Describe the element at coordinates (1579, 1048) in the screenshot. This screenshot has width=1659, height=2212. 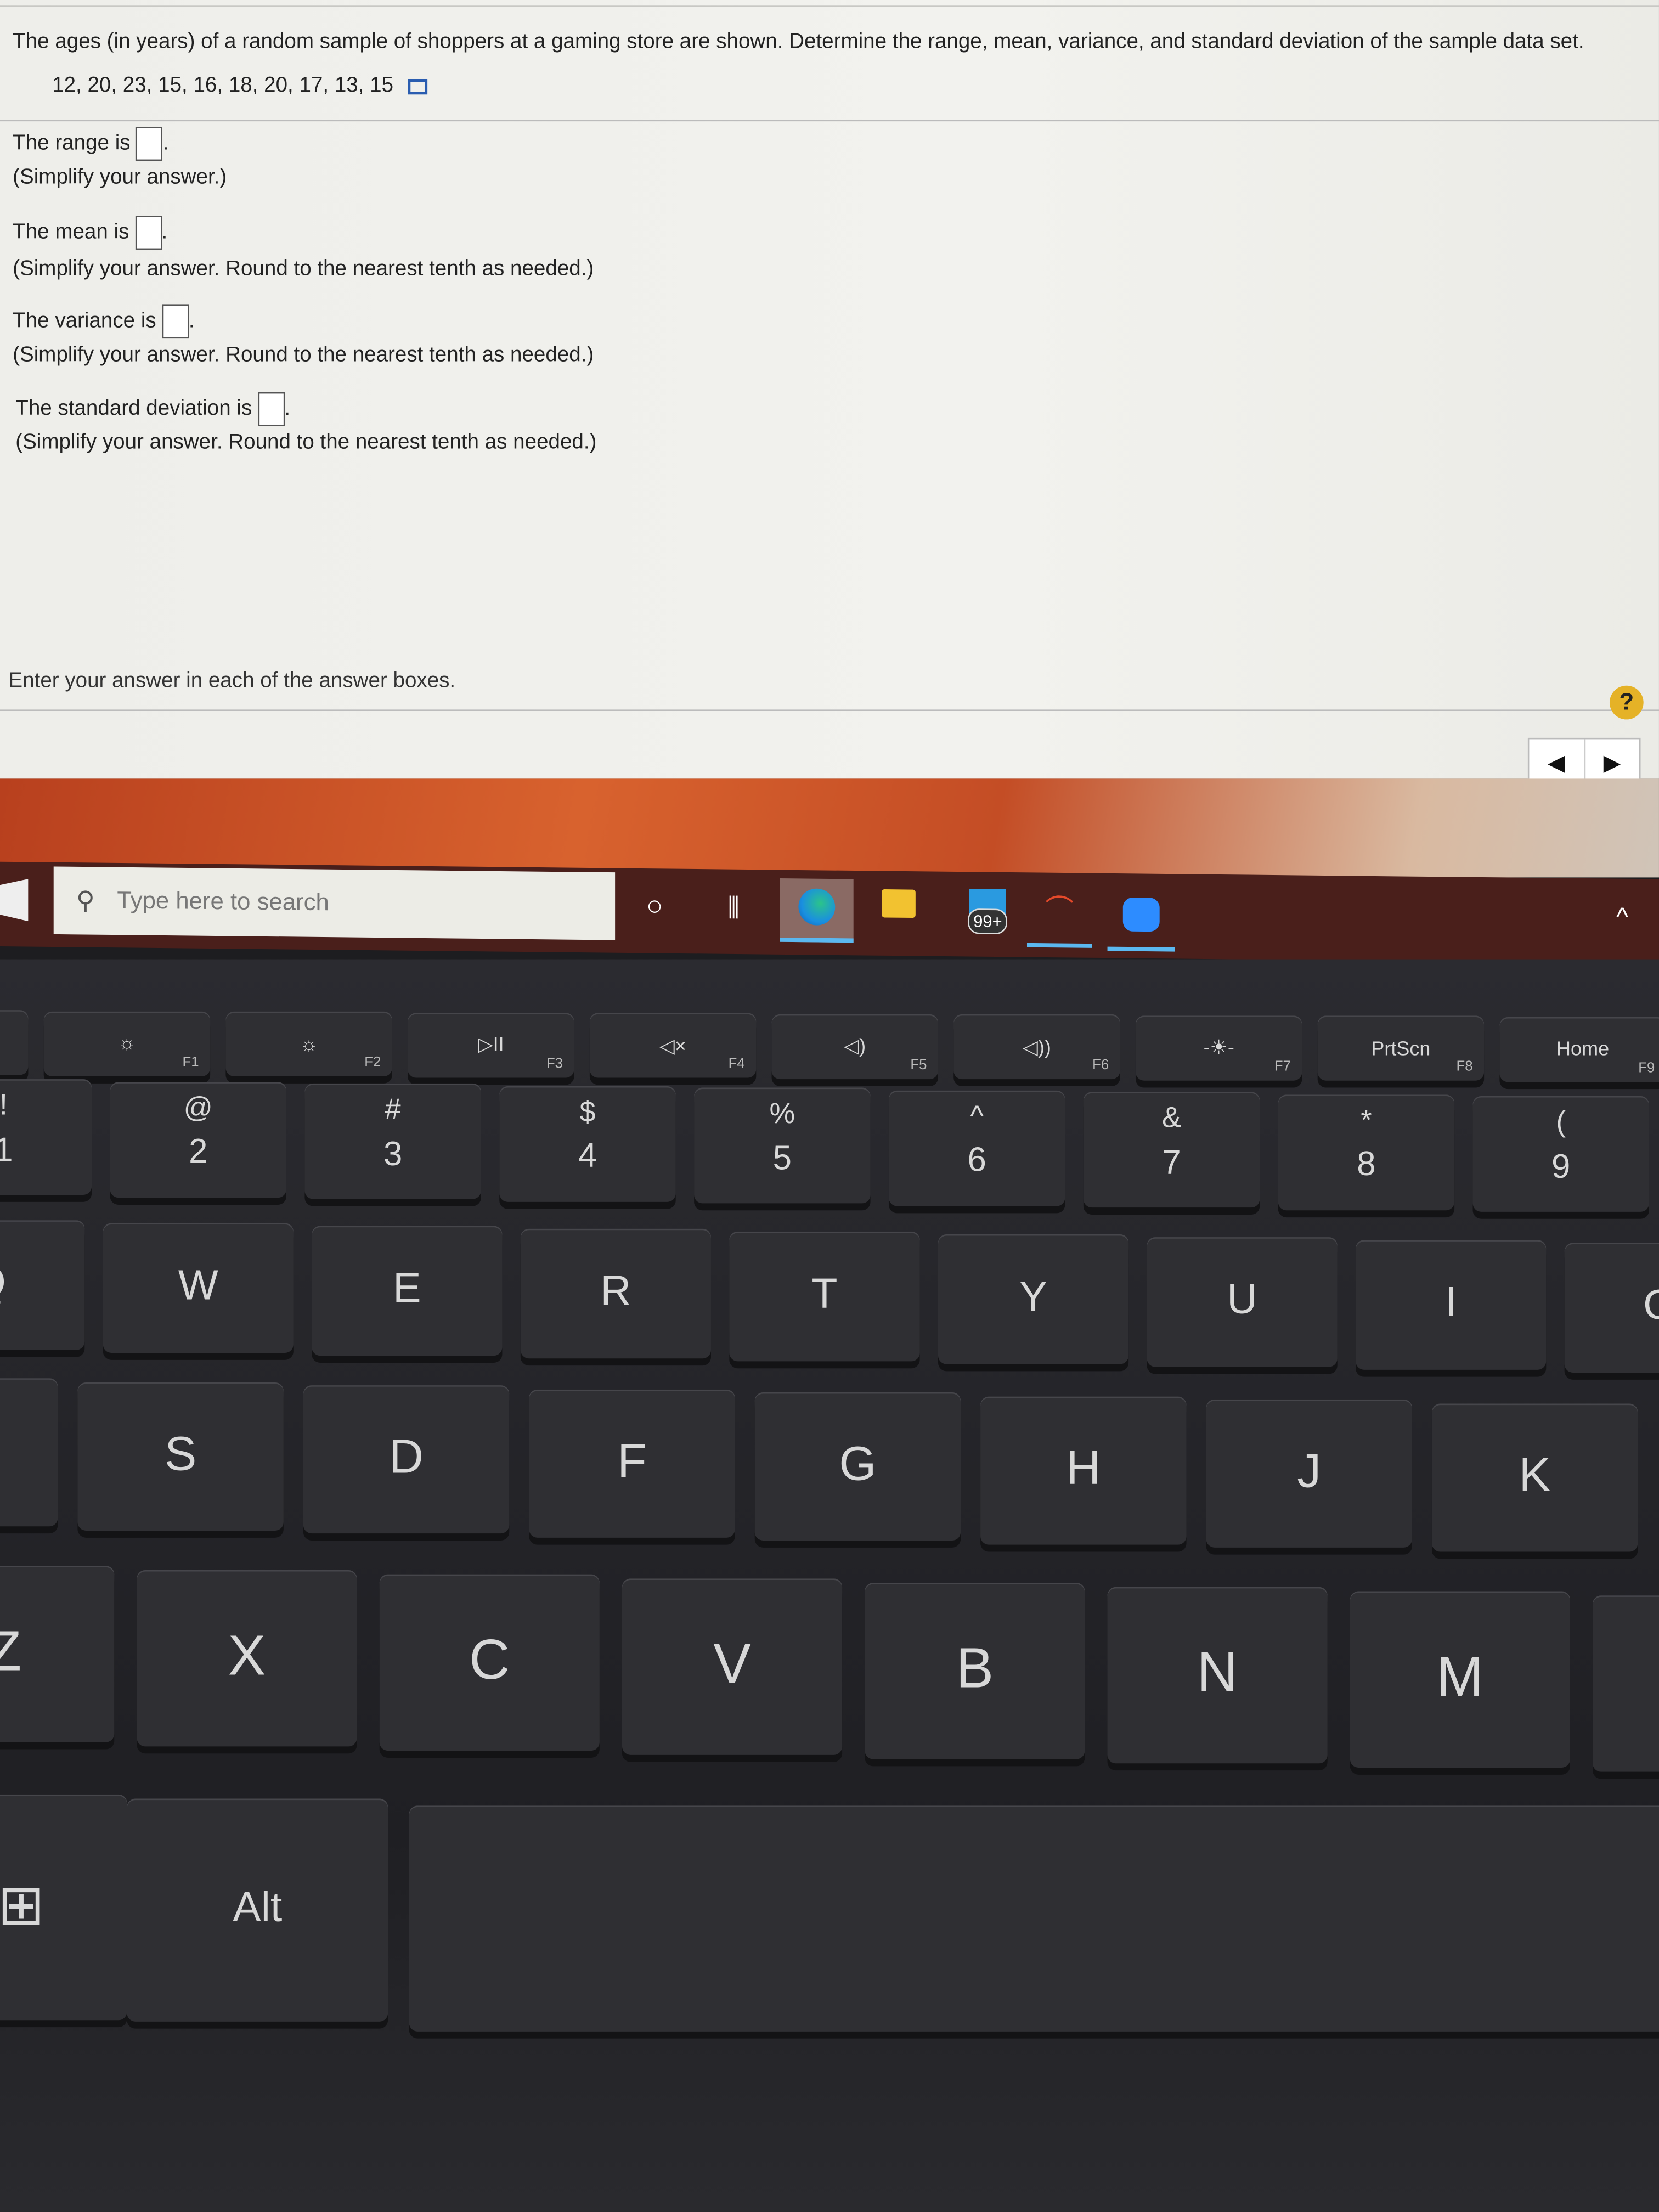
I see `function-key: Home F9` at that location.